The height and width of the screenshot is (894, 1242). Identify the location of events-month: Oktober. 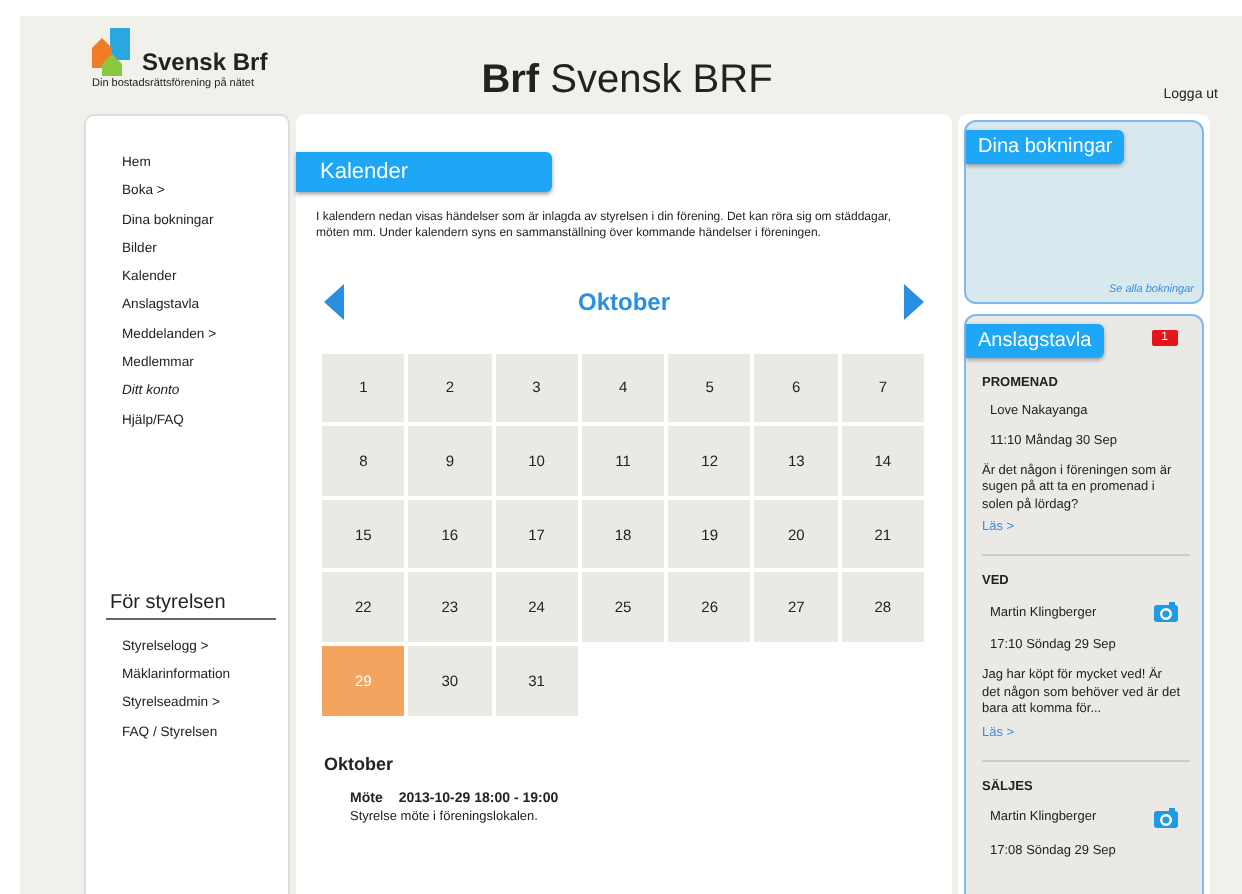
(360, 763).